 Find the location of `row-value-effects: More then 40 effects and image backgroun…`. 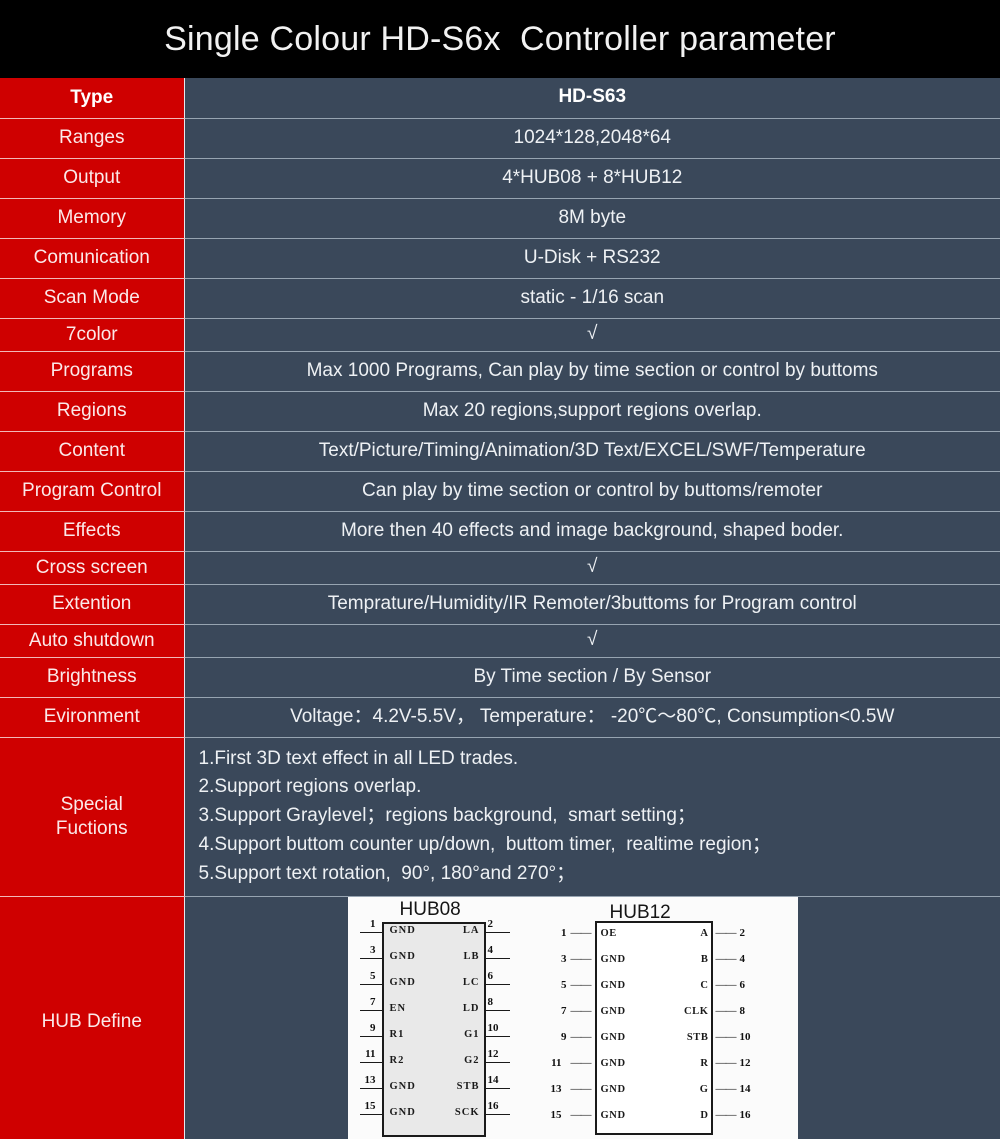

row-value-effects: More then 40 effects and image backgroun… is located at coordinates (592, 531).